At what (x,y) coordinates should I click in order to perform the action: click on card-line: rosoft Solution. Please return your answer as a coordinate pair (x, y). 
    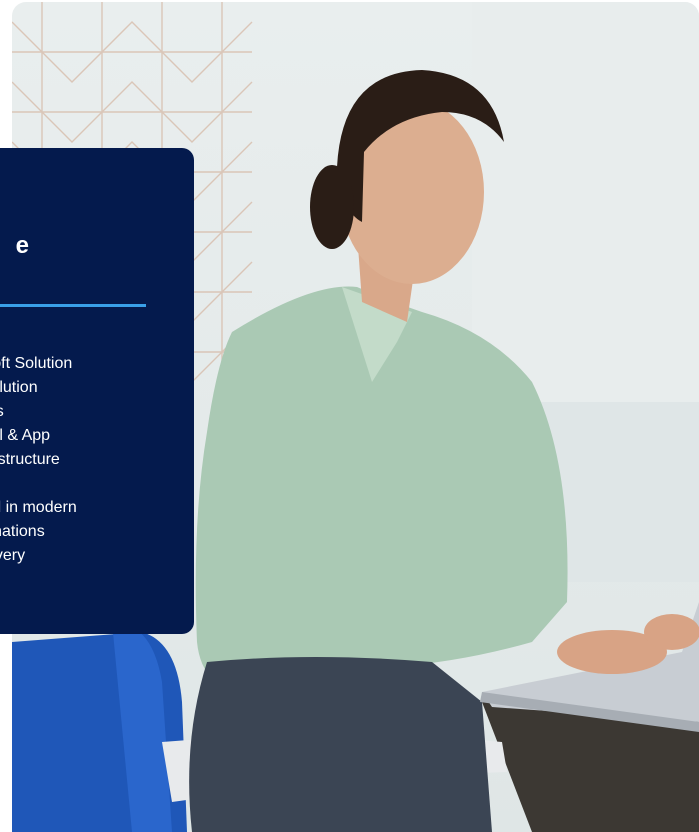
    Looking at the image, I should click on (36, 363).